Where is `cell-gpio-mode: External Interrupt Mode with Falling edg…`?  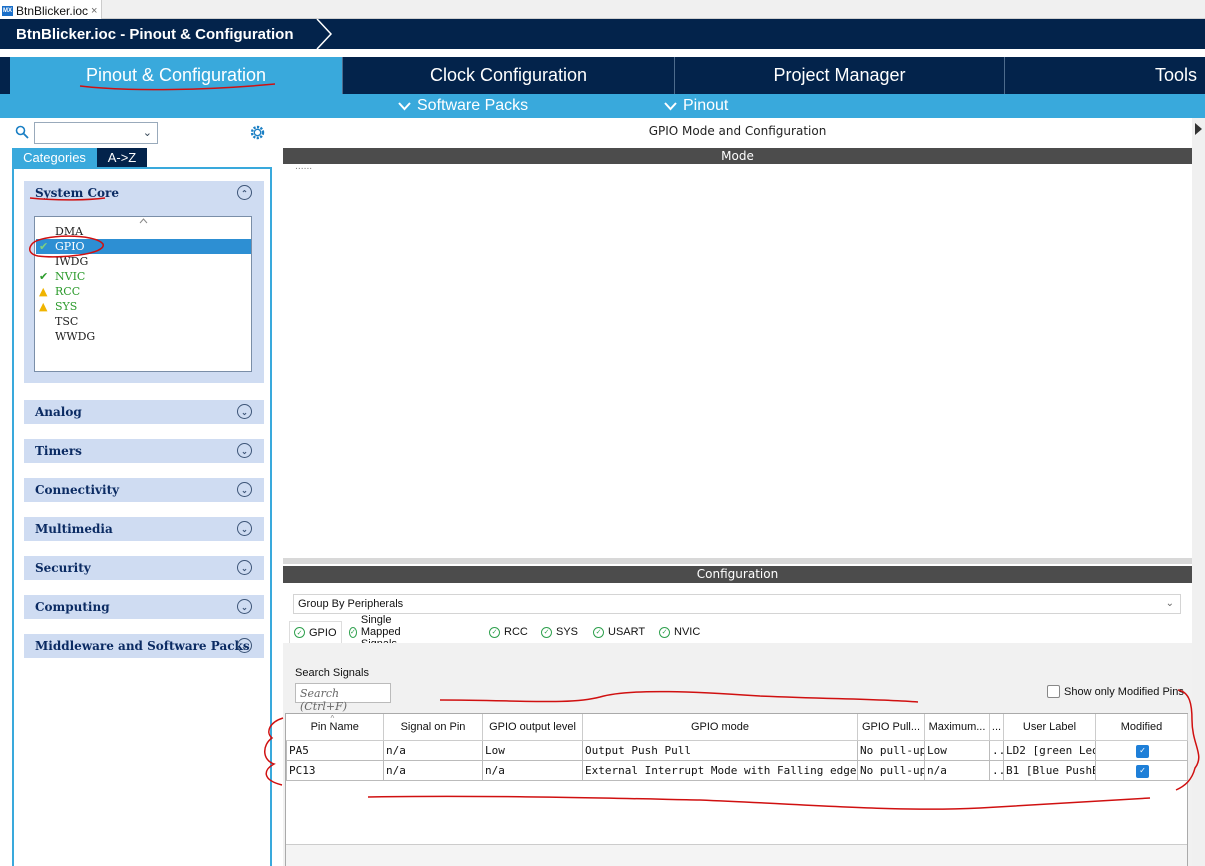 cell-gpio-mode: External Interrupt Mode with Falling edg… is located at coordinates (720, 770).